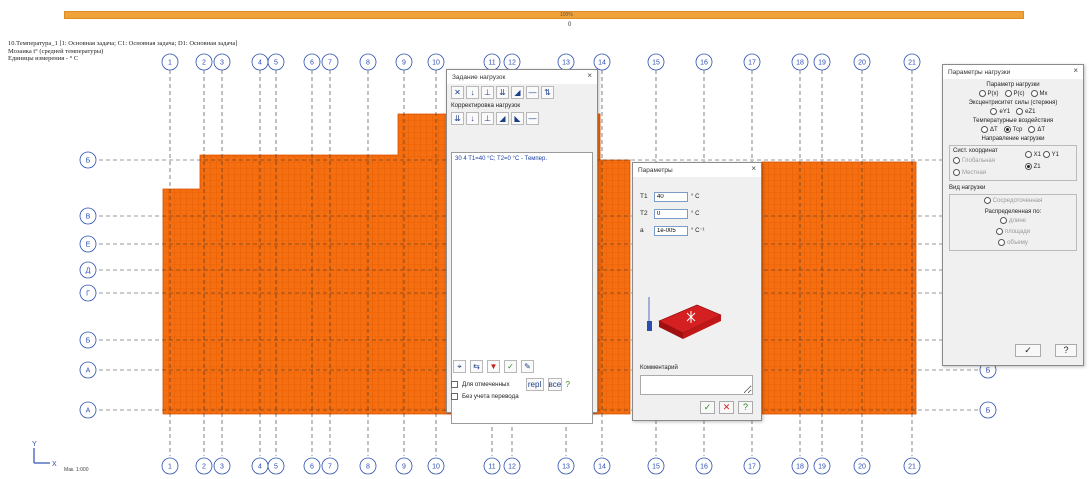 The height and width of the screenshot is (479, 1089). What do you see at coordinates (454, 384) in the screenshot?
I see `for-selected-checkbox` at bounding box center [454, 384].